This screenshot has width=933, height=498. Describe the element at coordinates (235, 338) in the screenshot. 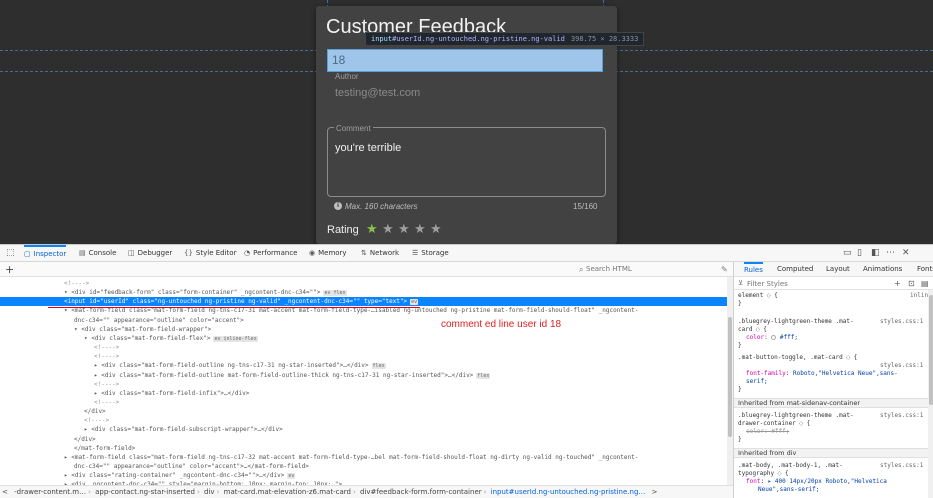

I see `markup-badge: ev inline-flex` at that location.